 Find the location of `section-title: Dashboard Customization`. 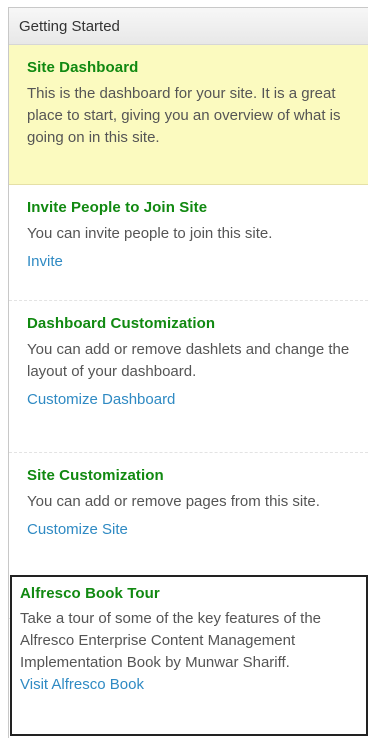

section-title: Dashboard Customization is located at coordinates (121, 323).